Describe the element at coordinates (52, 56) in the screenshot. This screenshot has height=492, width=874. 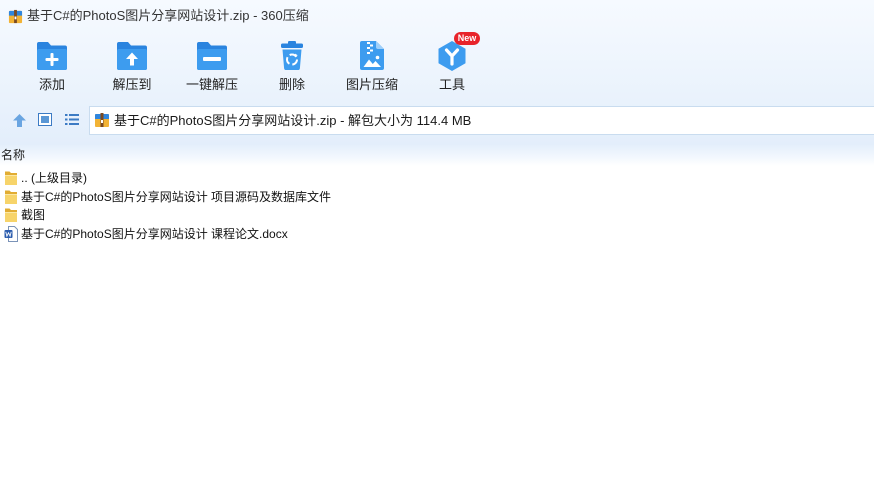
I see `add-to-archive-icon` at that location.